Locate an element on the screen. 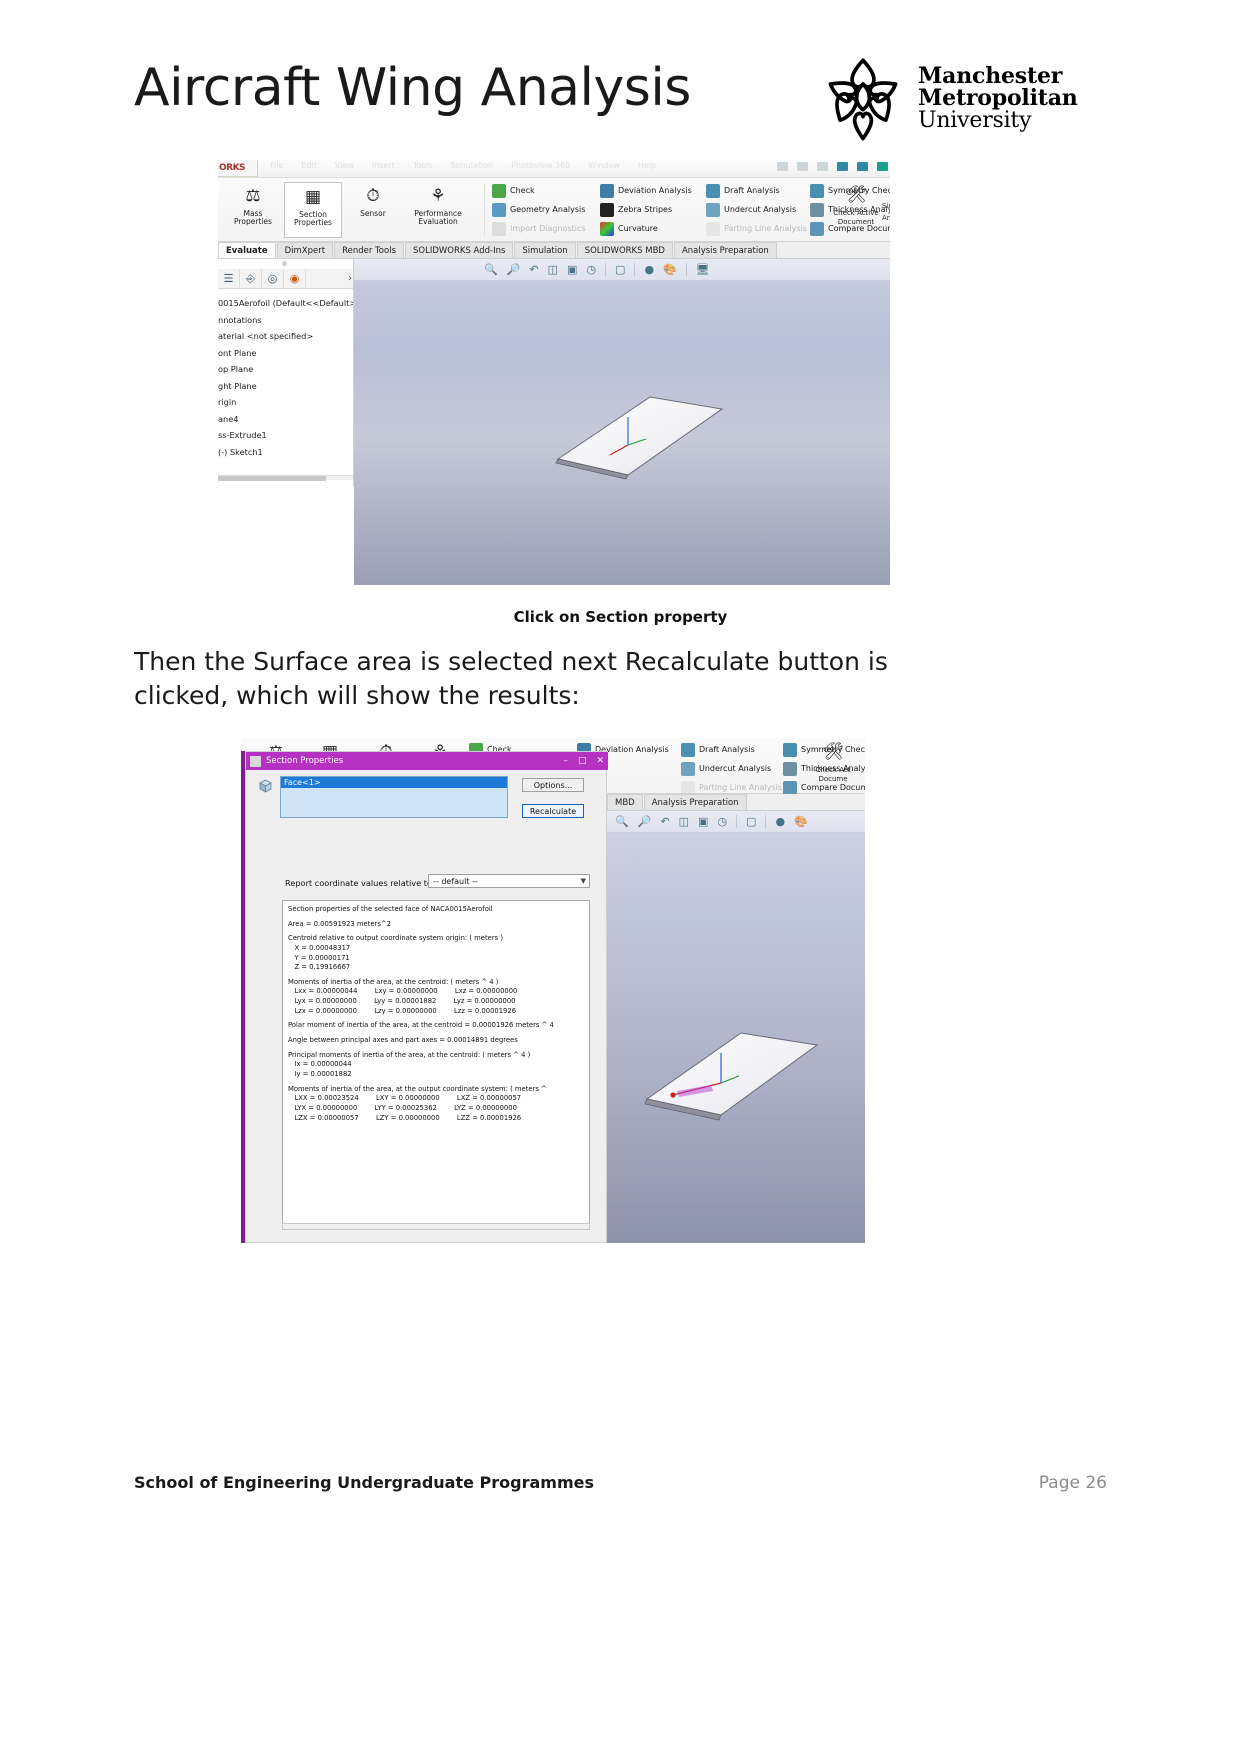  ribbon-mass-properties: ⚖ Mass Properties is located at coordinates (253, 210).